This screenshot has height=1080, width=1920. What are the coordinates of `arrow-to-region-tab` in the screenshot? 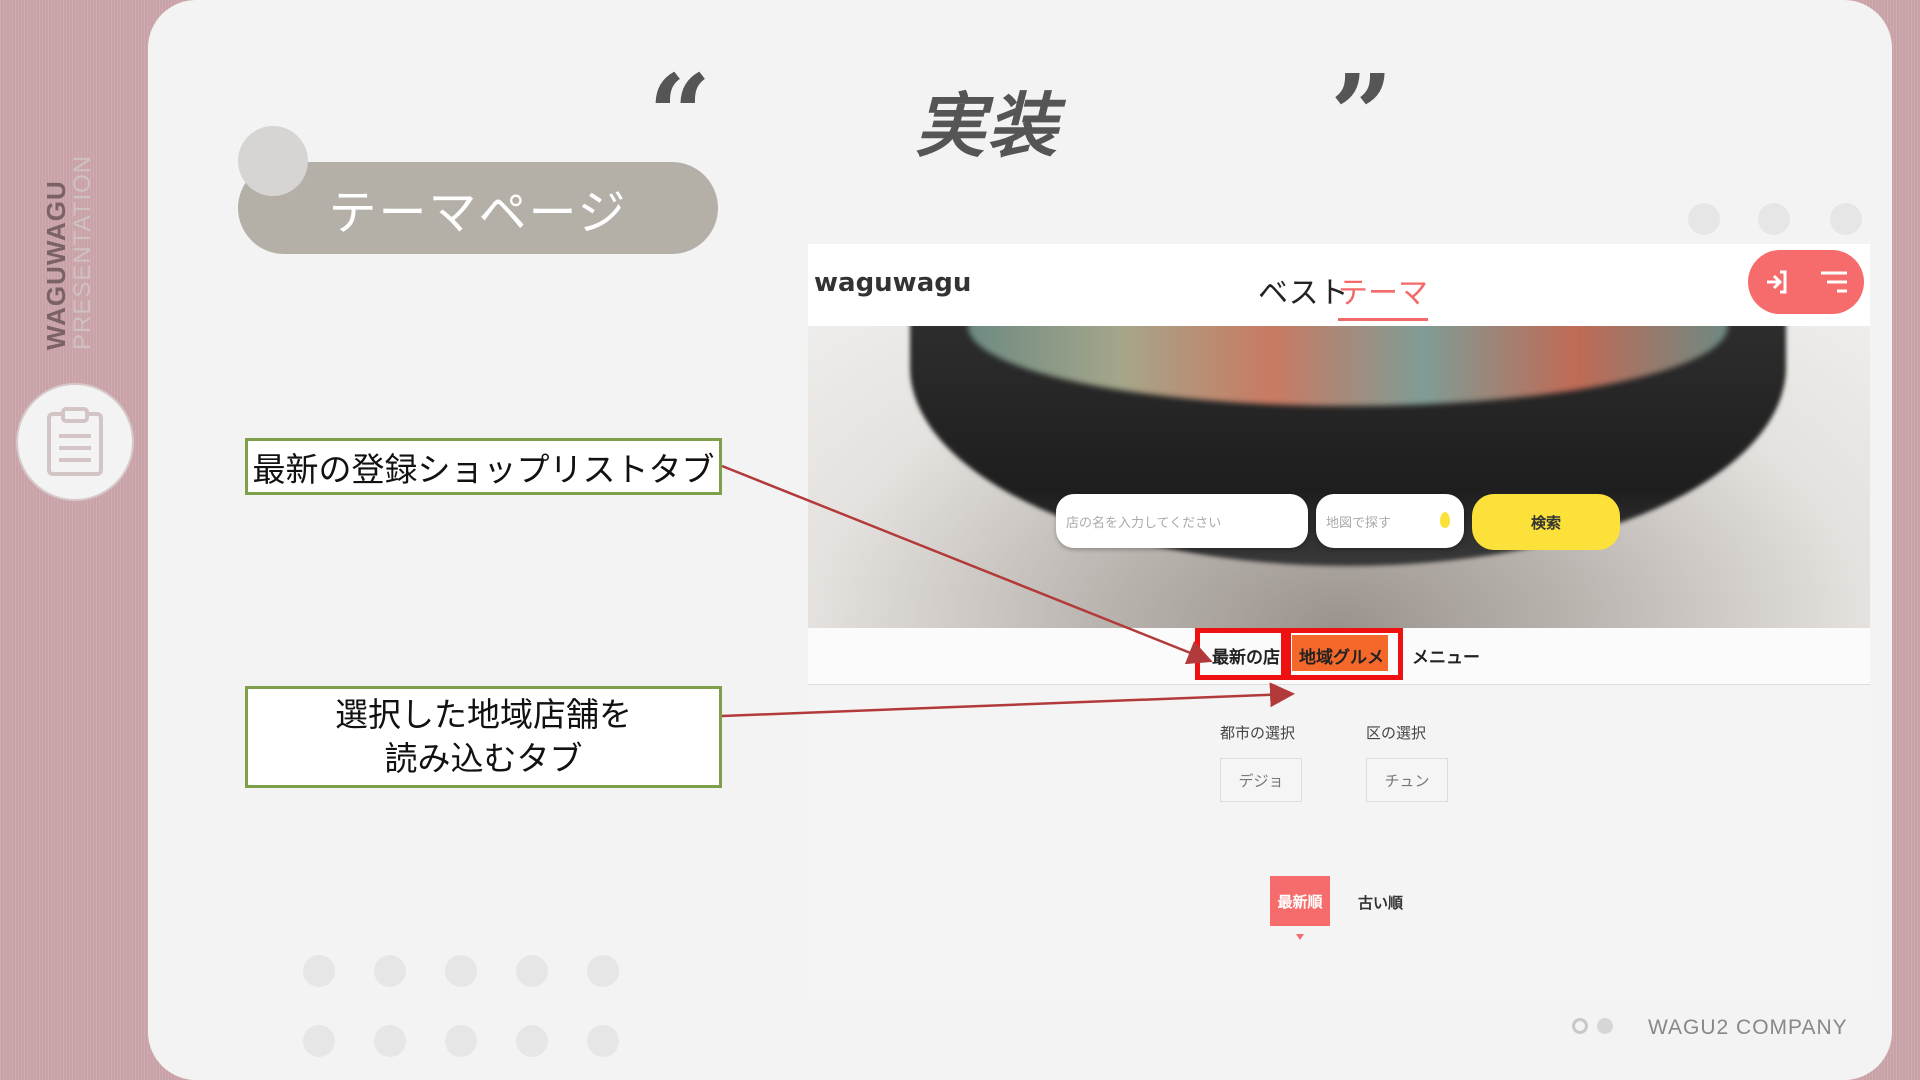 It's located at (1008, 700).